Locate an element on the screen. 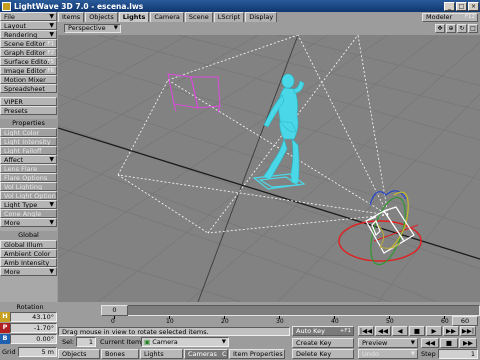  lp-item-label: Light Type is located at coordinates (21, 205).